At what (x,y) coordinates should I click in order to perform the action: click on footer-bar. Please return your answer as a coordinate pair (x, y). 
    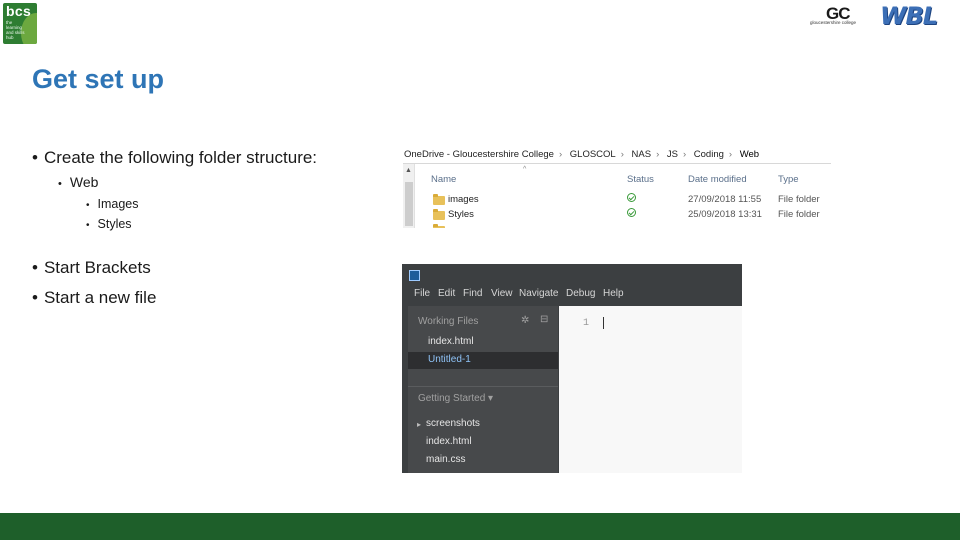
    Looking at the image, I should click on (480, 526).